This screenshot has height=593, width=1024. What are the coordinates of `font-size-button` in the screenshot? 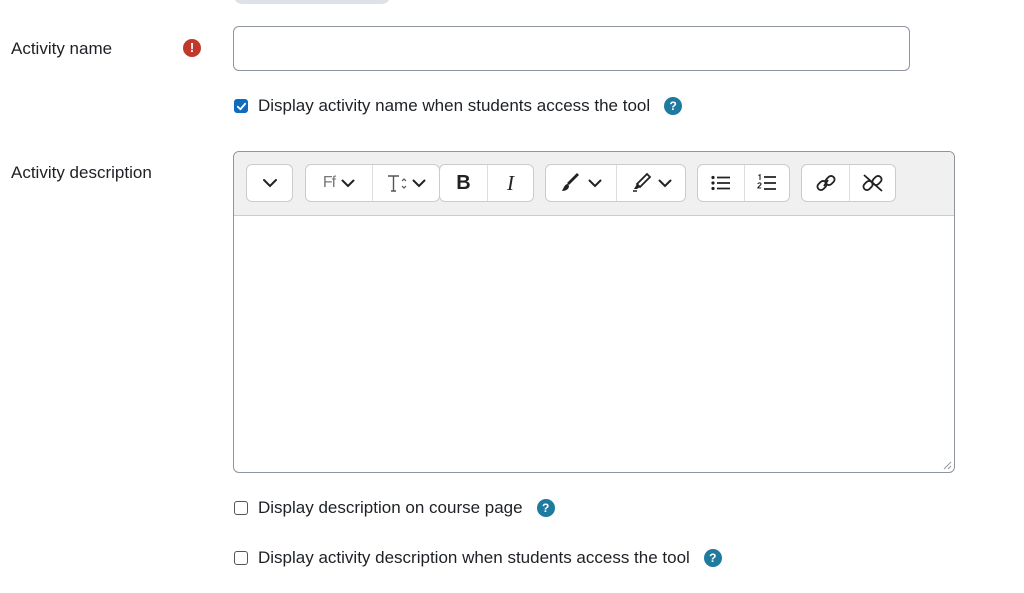 It's located at (405, 183).